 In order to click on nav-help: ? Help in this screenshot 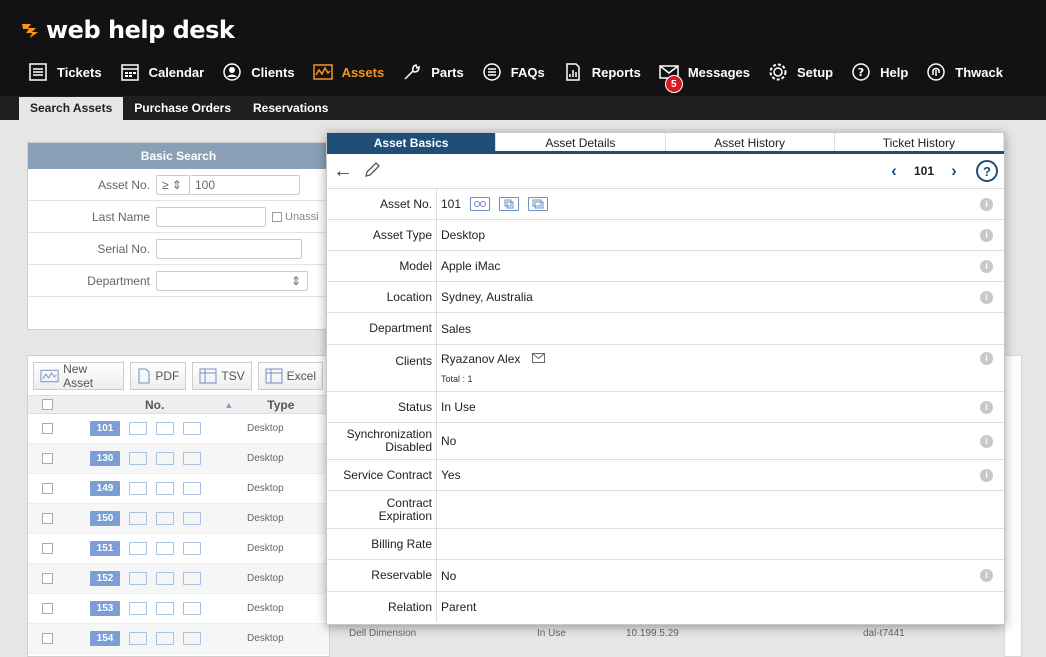, I will do `click(879, 72)`.